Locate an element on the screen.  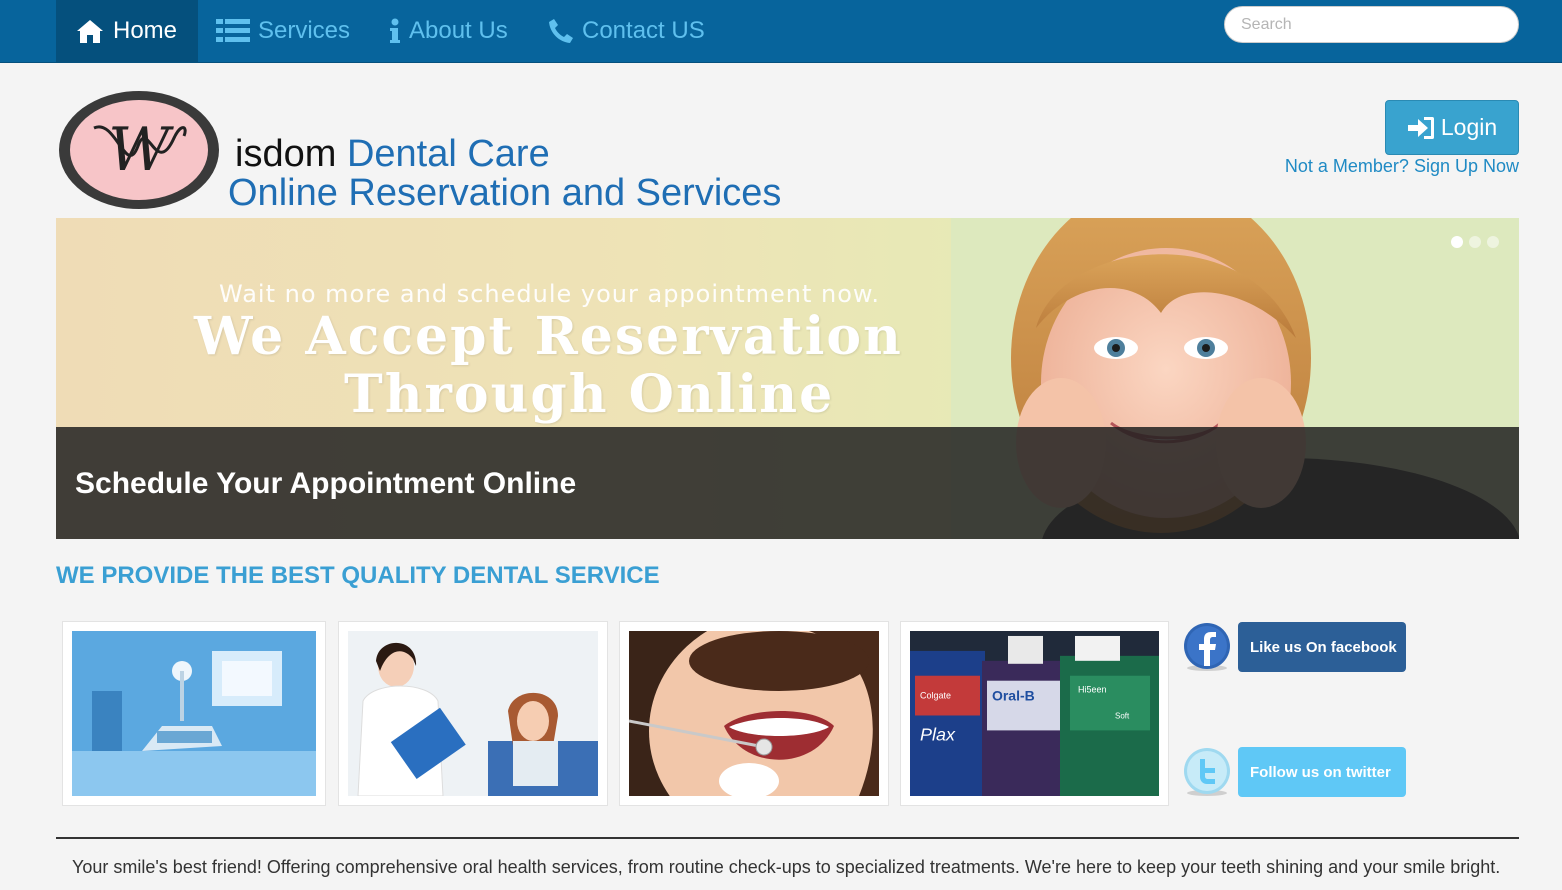
banner-headline-1: We Accept Reservation is located at coordinates (548, 336).